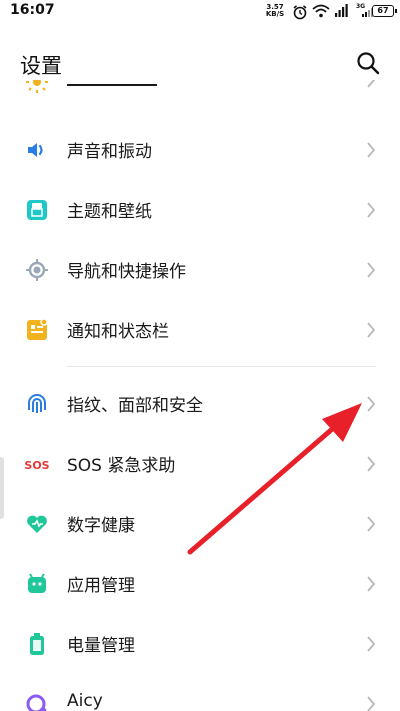 Image resolution: width=400 pixels, height=711 pixels. Describe the element at coordinates (200, 210) in the screenshot. I see `settings-item-theme-wallpaper: 主题和壁纸` at that location.